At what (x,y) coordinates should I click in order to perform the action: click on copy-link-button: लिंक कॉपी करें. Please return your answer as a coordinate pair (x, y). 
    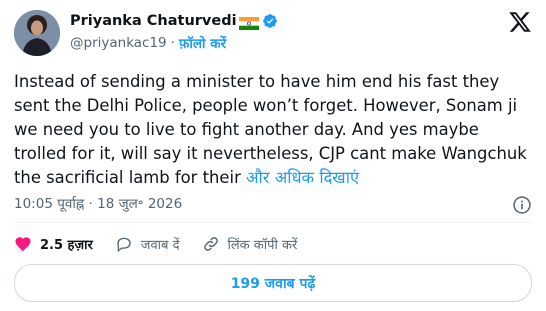
    Looking at the image, I should click on (250, 244).